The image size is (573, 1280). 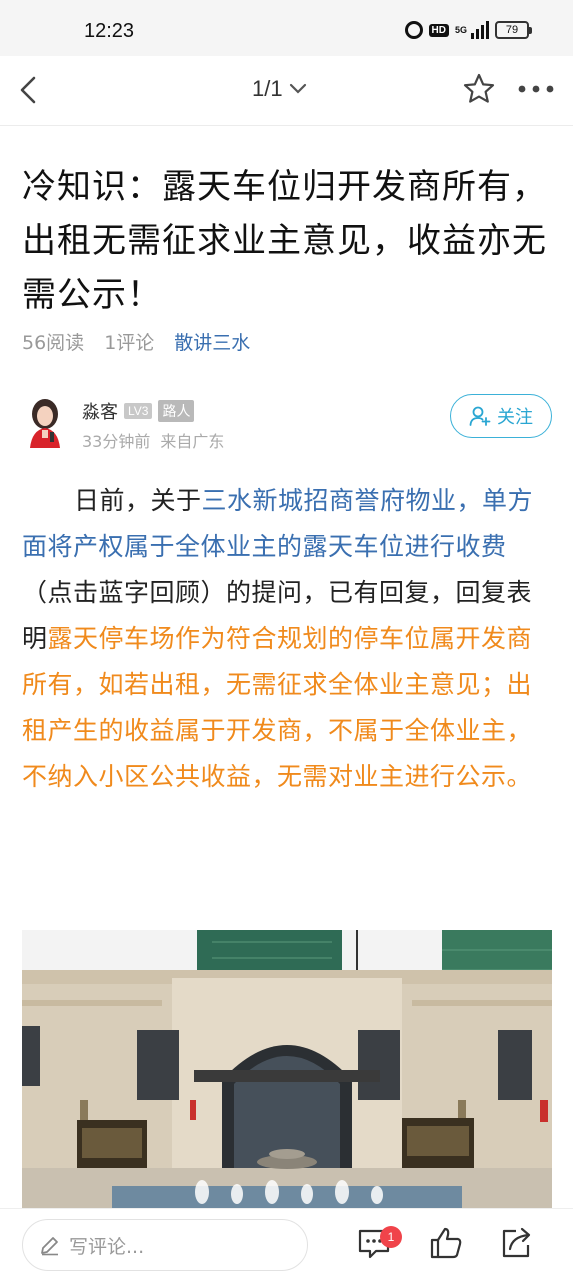 I want to click on status-bar: 12:23 HD 5G 79, so click(x=286, y=28).